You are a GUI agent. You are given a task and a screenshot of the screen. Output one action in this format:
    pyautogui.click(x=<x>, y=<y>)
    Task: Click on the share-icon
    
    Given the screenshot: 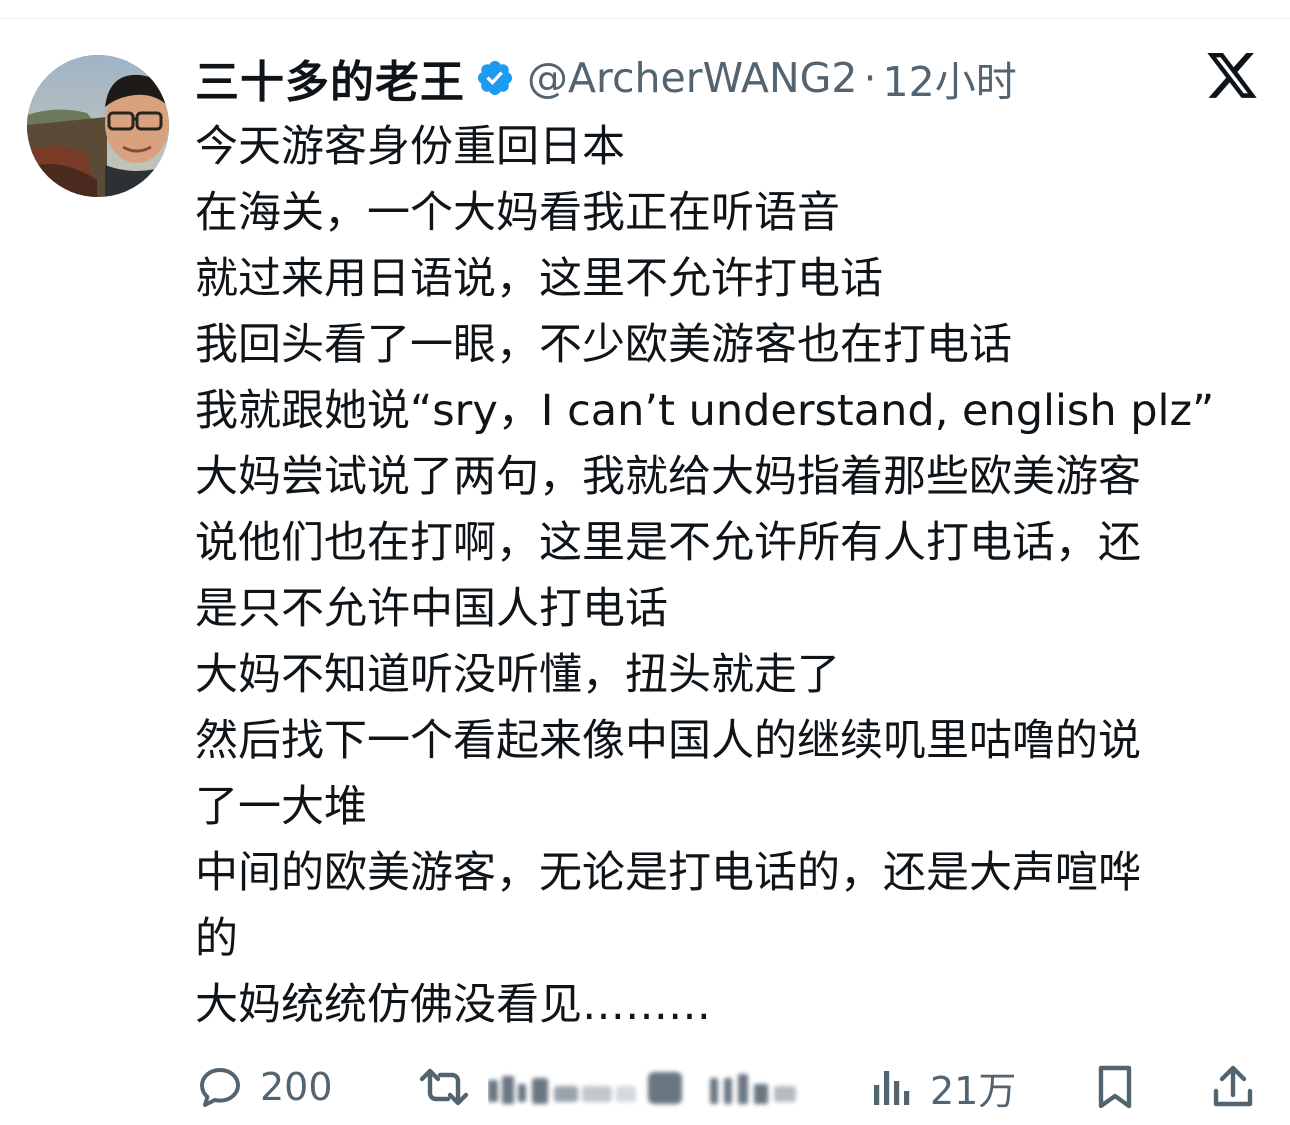 What is the action you would take?
    pyautogui.click(x=1233, y=1087)
    